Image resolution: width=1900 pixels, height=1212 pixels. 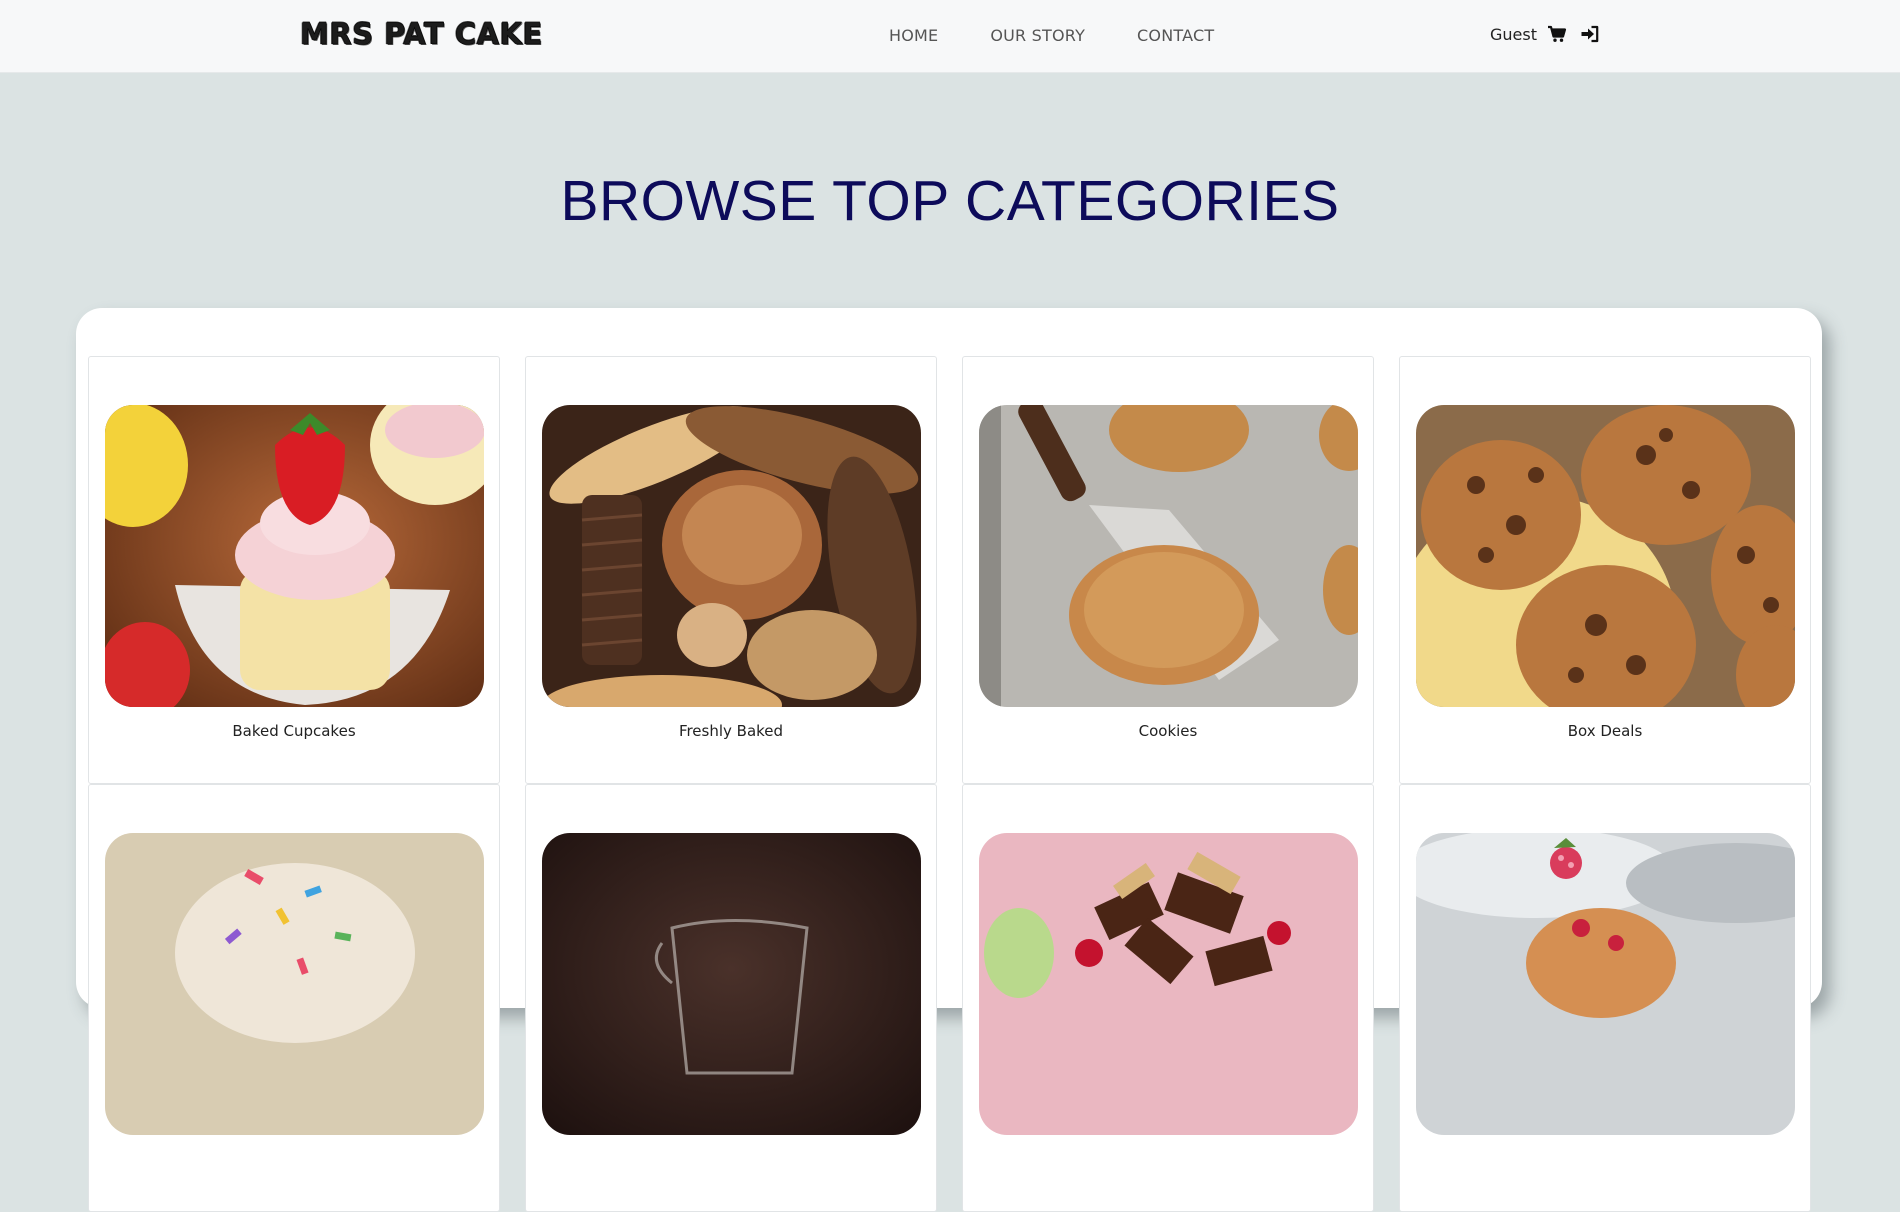 I want to click on shopping-cart-icon, so click(x=1557, y=34).